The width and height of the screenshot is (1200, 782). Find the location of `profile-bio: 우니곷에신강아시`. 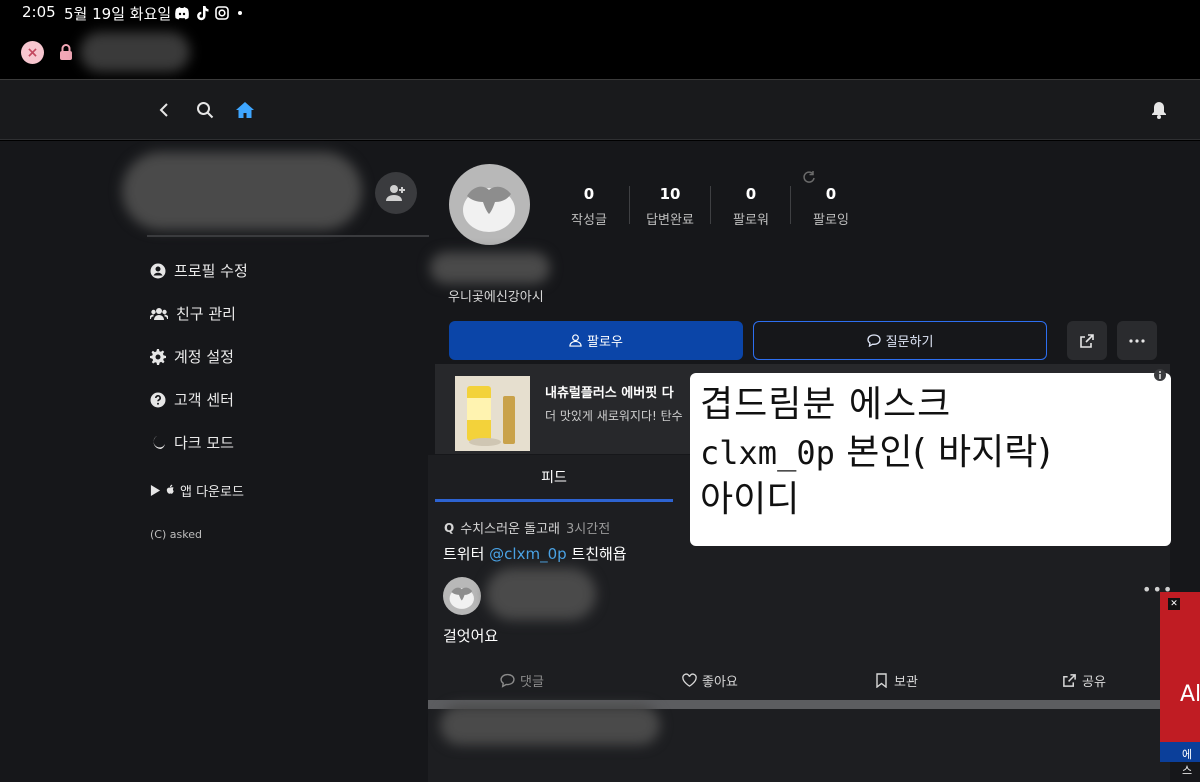

profile-bio: 우니곷에신강아시 is located at coordinates (496, 297).